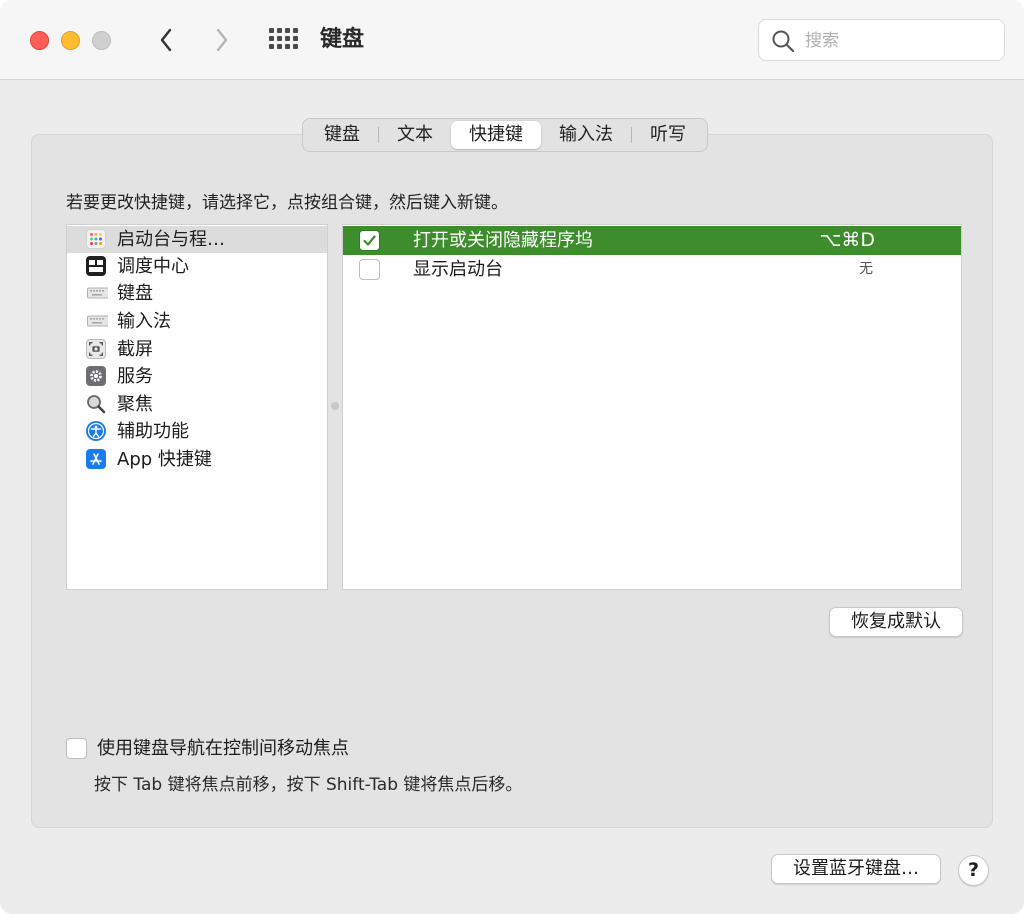 Image resolution: width=1024 pixels, height=914 pixels. I want to click on checkmark-icon, so click(369, 240).